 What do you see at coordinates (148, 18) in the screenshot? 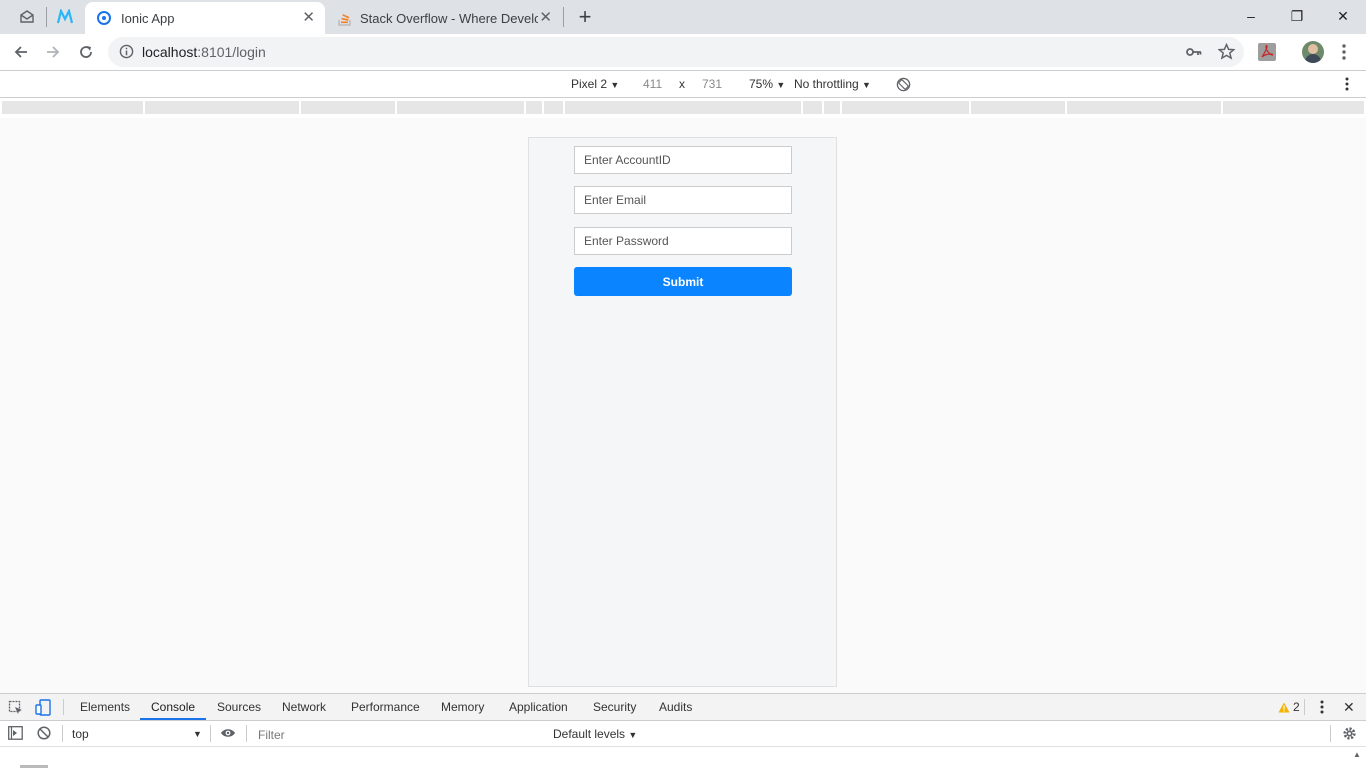
I see `tab-title: Ionic App` at bounding box center [148, 18].